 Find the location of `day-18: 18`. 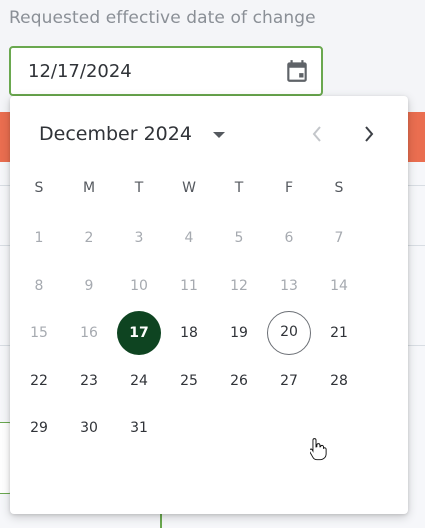

day-18: 18 is located at coordinates (189, 333).